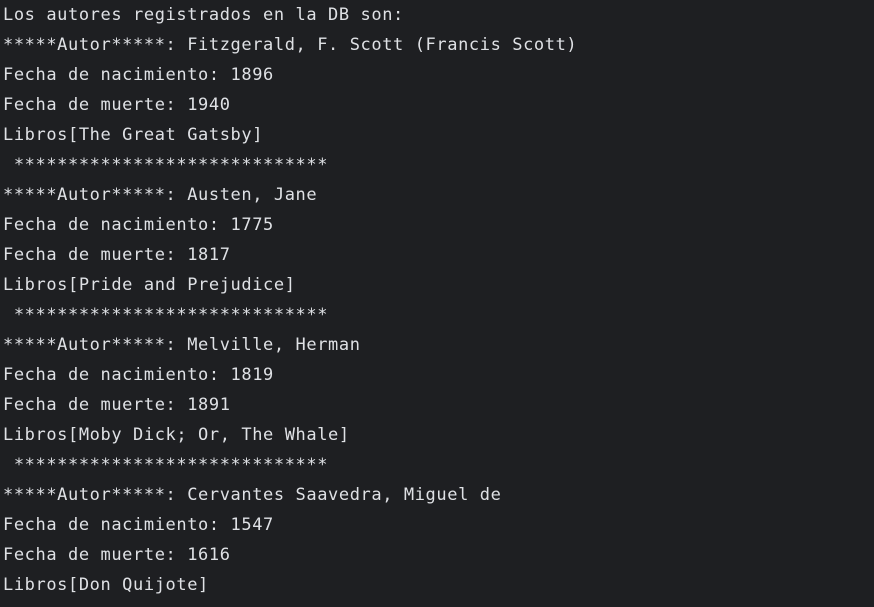 The width and height of the screenshot is (874, 607). Describe the element at coordinates (117, 255) in the screenshot. I see `death-year-line: Fecha de muerte: 1817` at that location.